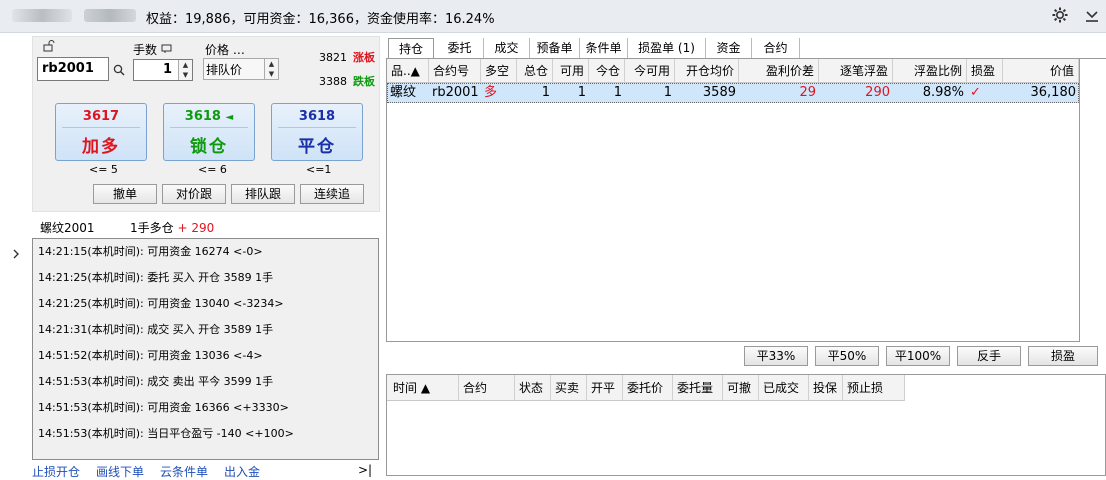 This screenshot has height=480, width=1106. I want to click on log-line: 14:21:15(本机时间): 可用资金 16274 <-0>, so click(150, 251).